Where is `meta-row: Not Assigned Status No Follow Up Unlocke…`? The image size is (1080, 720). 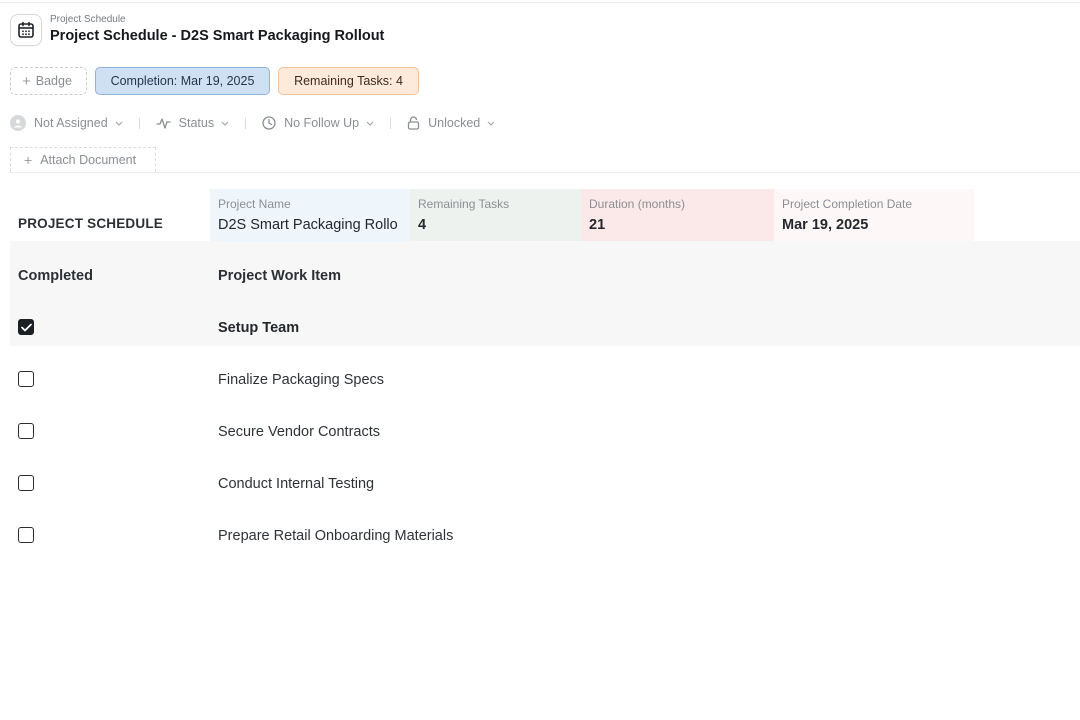 meta-row: Not Assigned Status No Follow Up Unlocke… is located at coordinates (252, 123).